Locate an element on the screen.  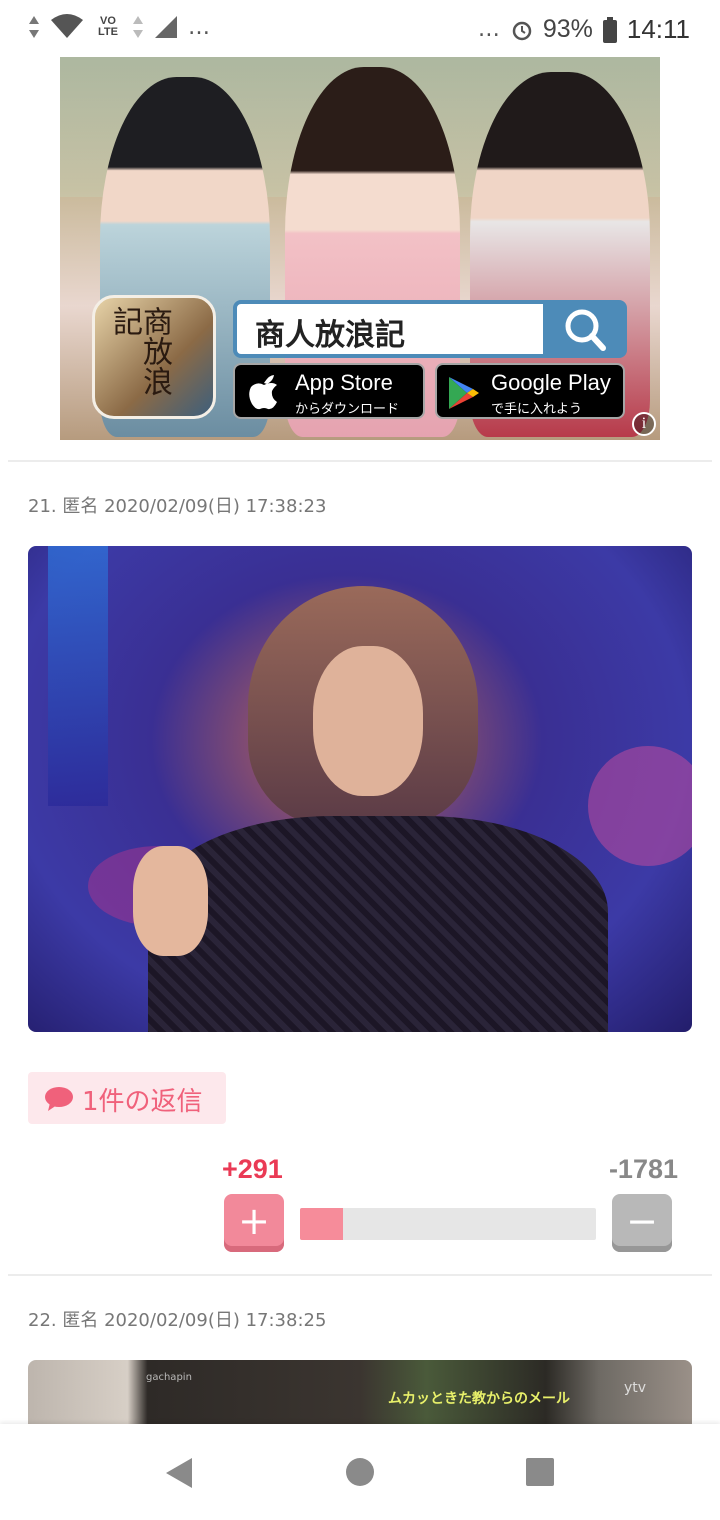
speech-bubble-icon is located at coordinates (59, 1099).